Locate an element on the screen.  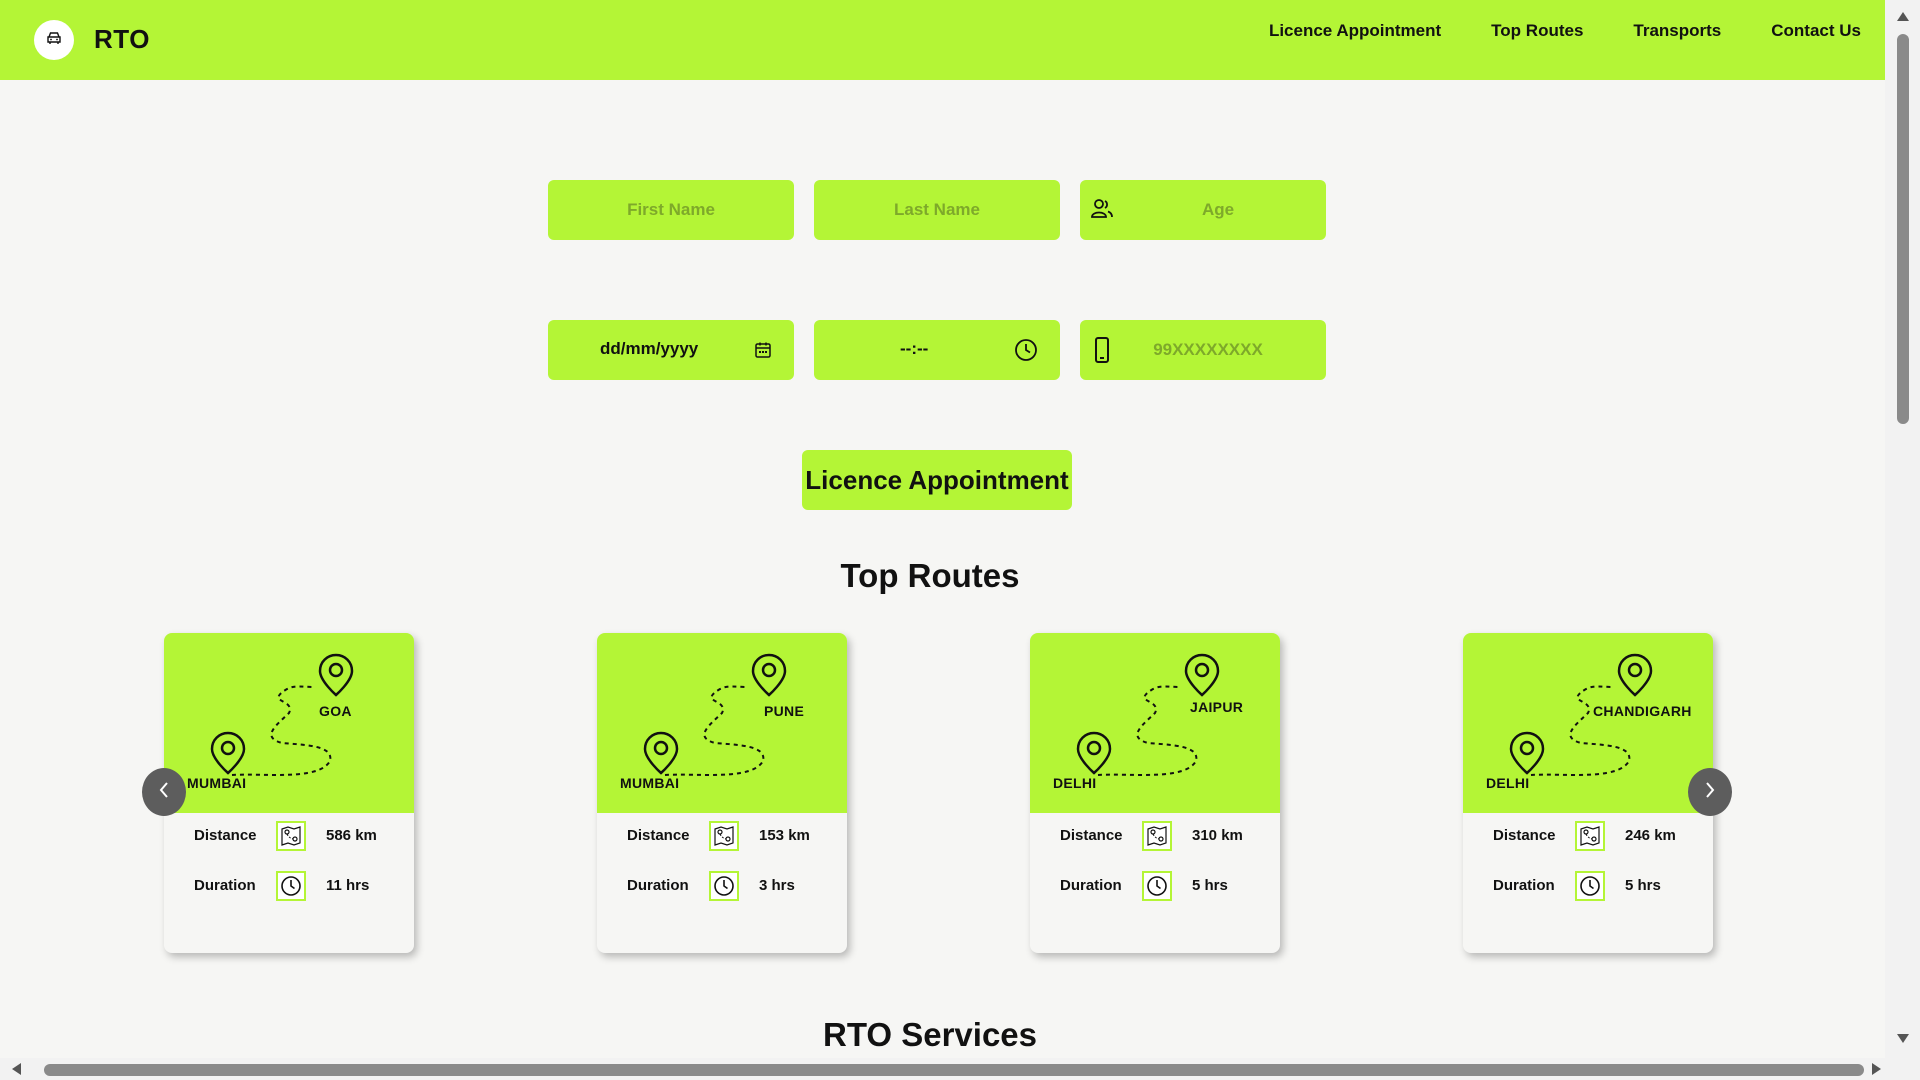
route-card: MUMBAI GOA Distance 586 km Duration 11 hrs is located at coordinates (289, 793).